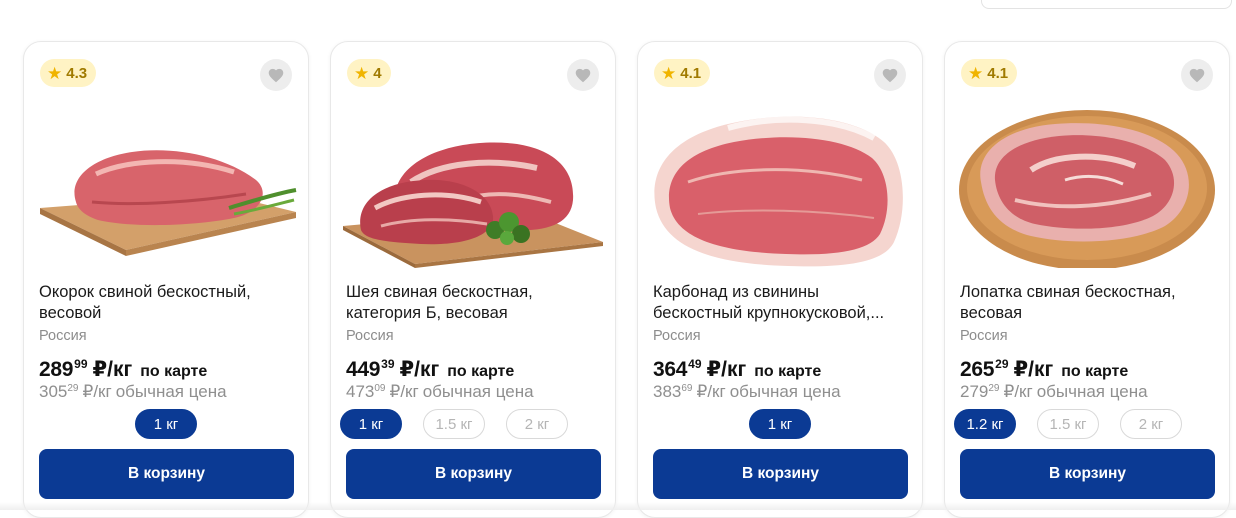 The height and width of the screenshot is (518, 1236). I want to click on rating-badge: ★ 4.3, so click(68, 73).